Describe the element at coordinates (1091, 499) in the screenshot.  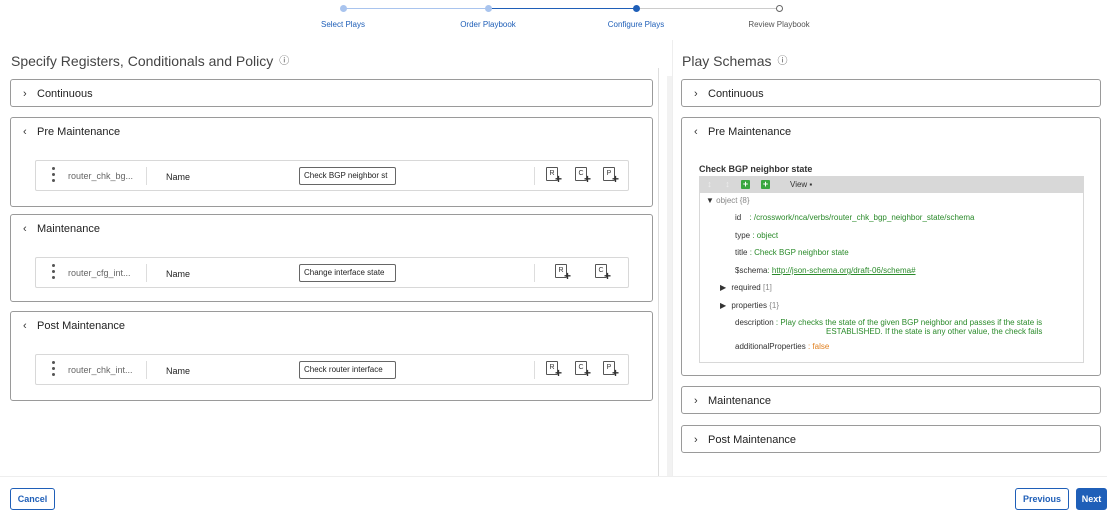
I see `next-button: Next` at that location.